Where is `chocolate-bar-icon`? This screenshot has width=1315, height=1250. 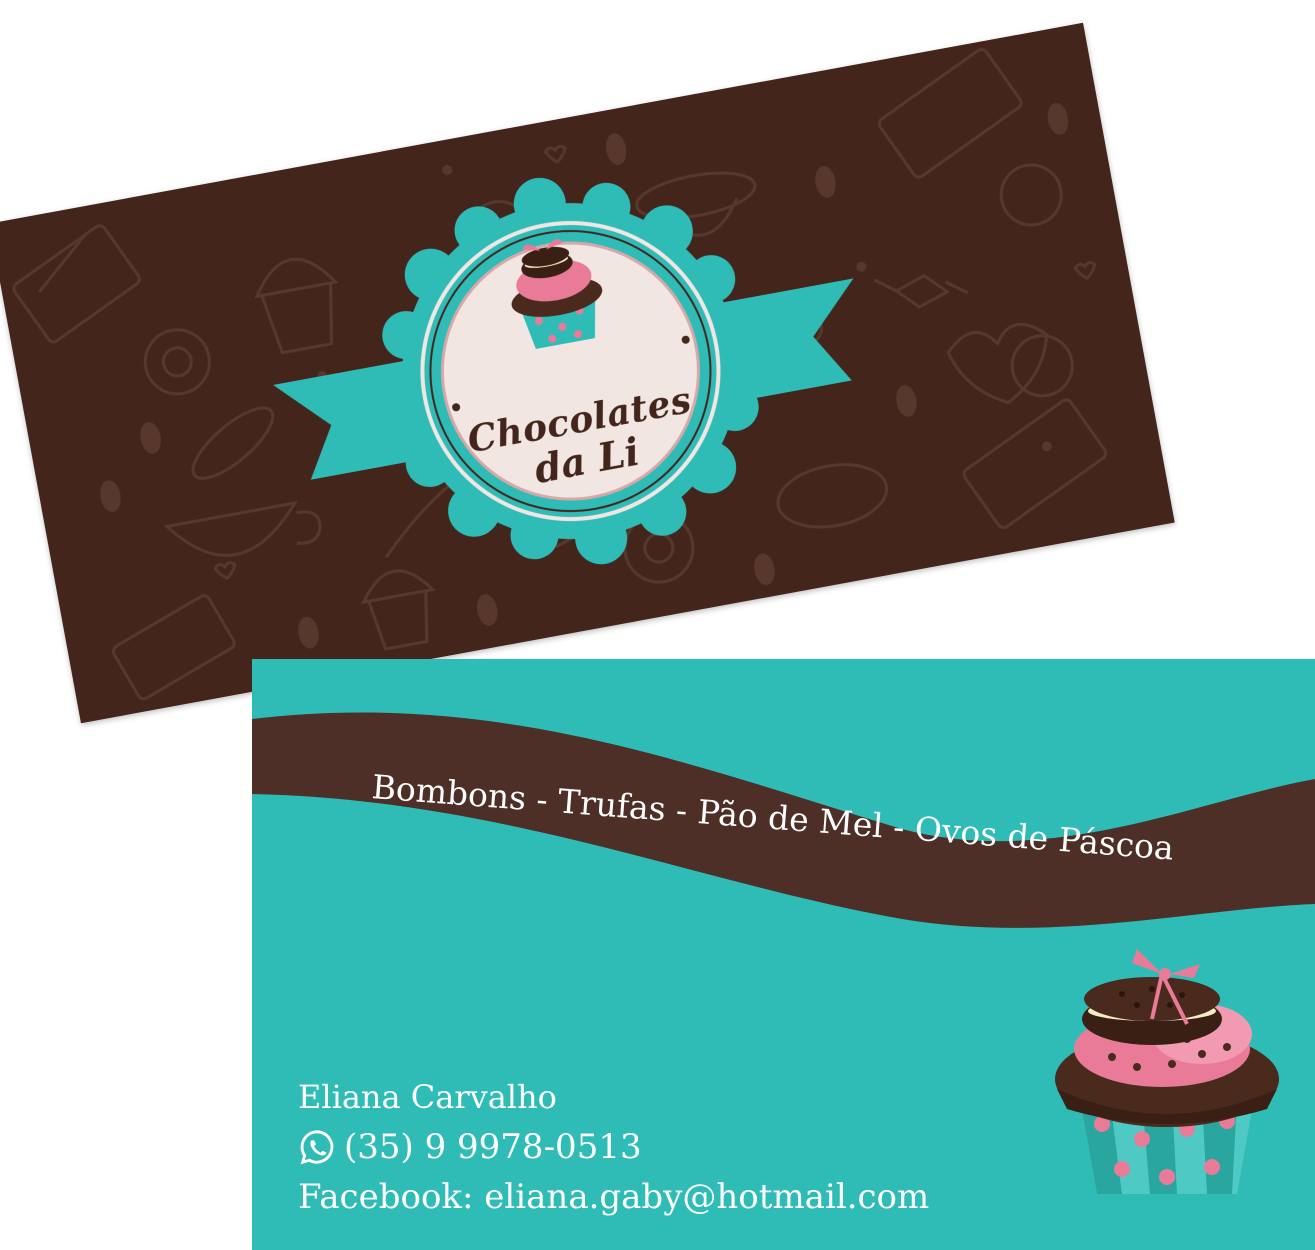
chocolate-bar-icon is located at coordinates (76, 284).